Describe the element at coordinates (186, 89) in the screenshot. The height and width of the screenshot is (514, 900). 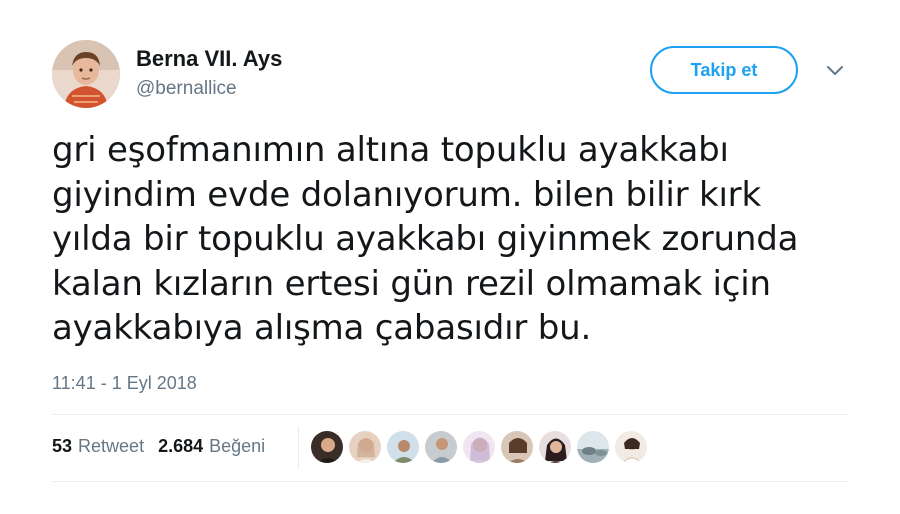
I see `author-handle: @bernallice` at that location.